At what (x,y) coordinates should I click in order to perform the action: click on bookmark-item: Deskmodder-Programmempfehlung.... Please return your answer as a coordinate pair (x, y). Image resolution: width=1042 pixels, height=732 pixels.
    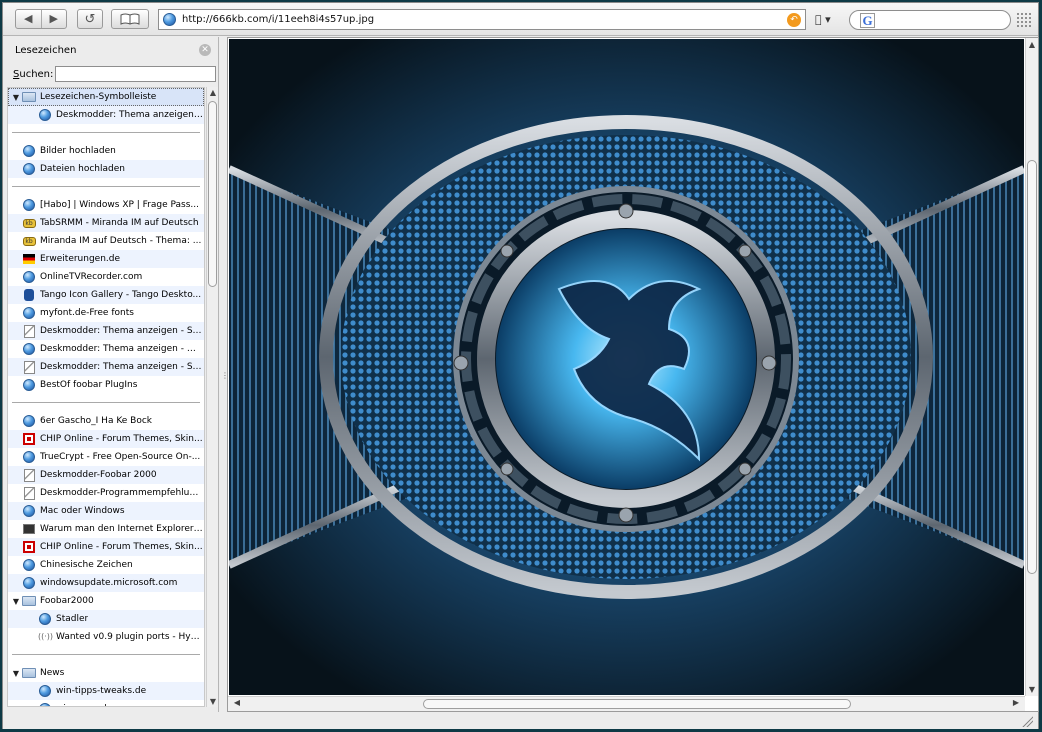
    Looking at the image, I should click on (106, 493).